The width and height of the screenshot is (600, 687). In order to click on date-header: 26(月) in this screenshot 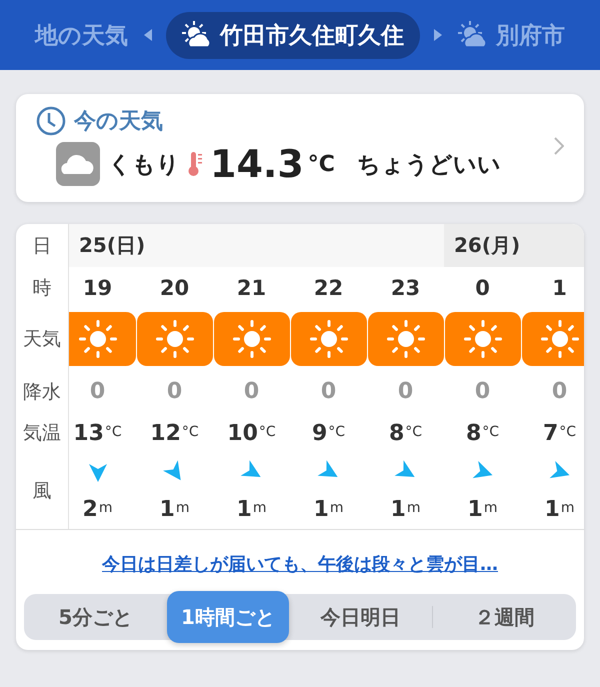, I will do `click(514, 245)`.